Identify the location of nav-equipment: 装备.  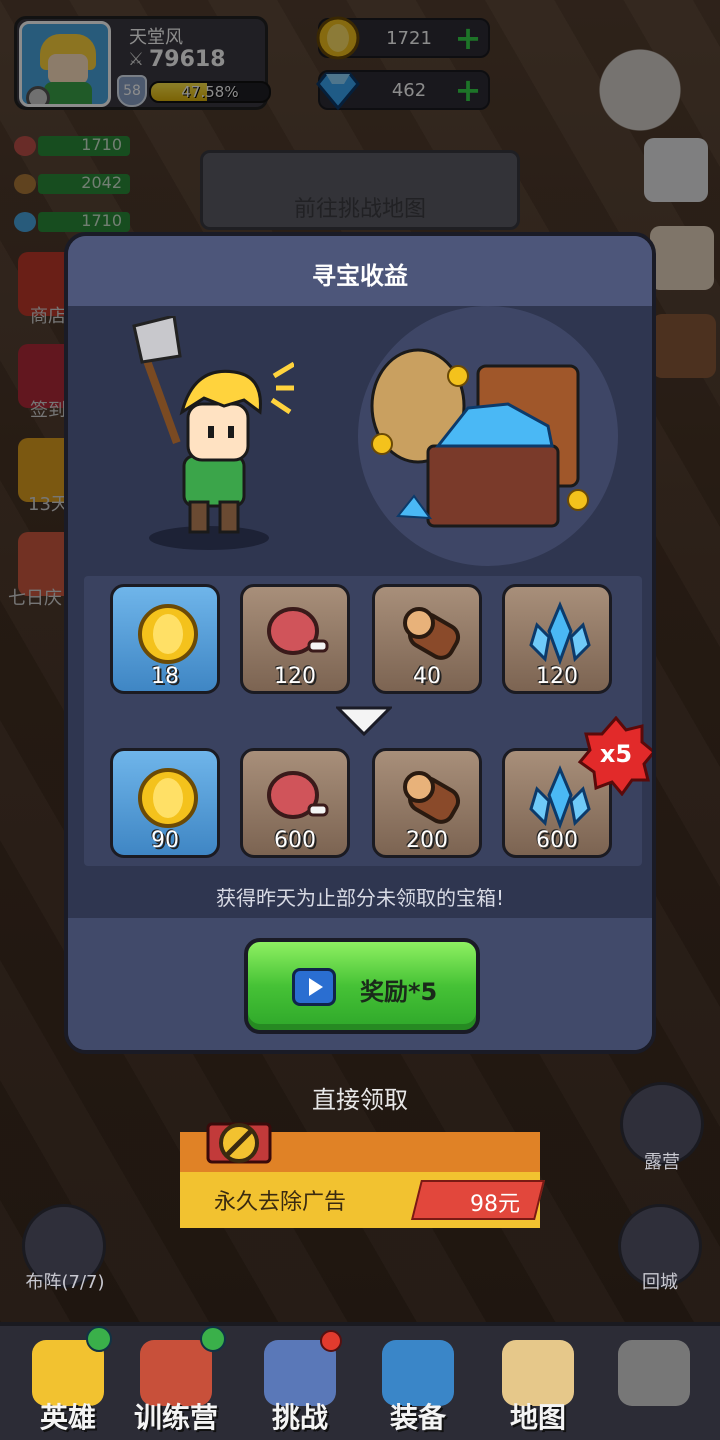
(418, 1383).